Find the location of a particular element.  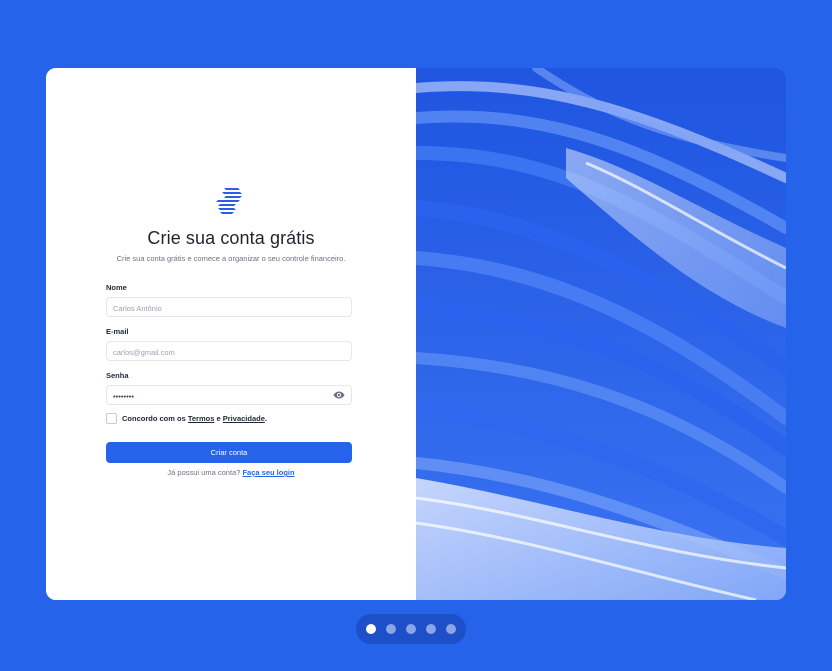

login-row: Já possui uma conta? Faça seu login is located at coordinates (231, 472).